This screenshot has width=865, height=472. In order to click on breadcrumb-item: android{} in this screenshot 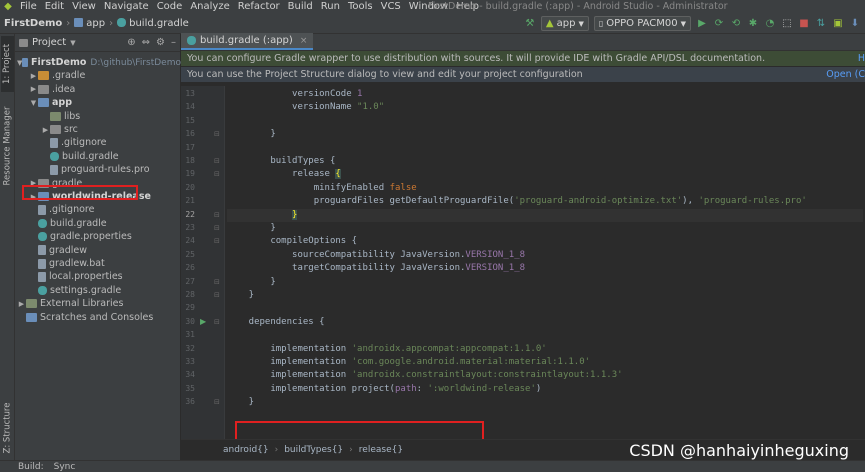, I will do `click(246, 450)`.